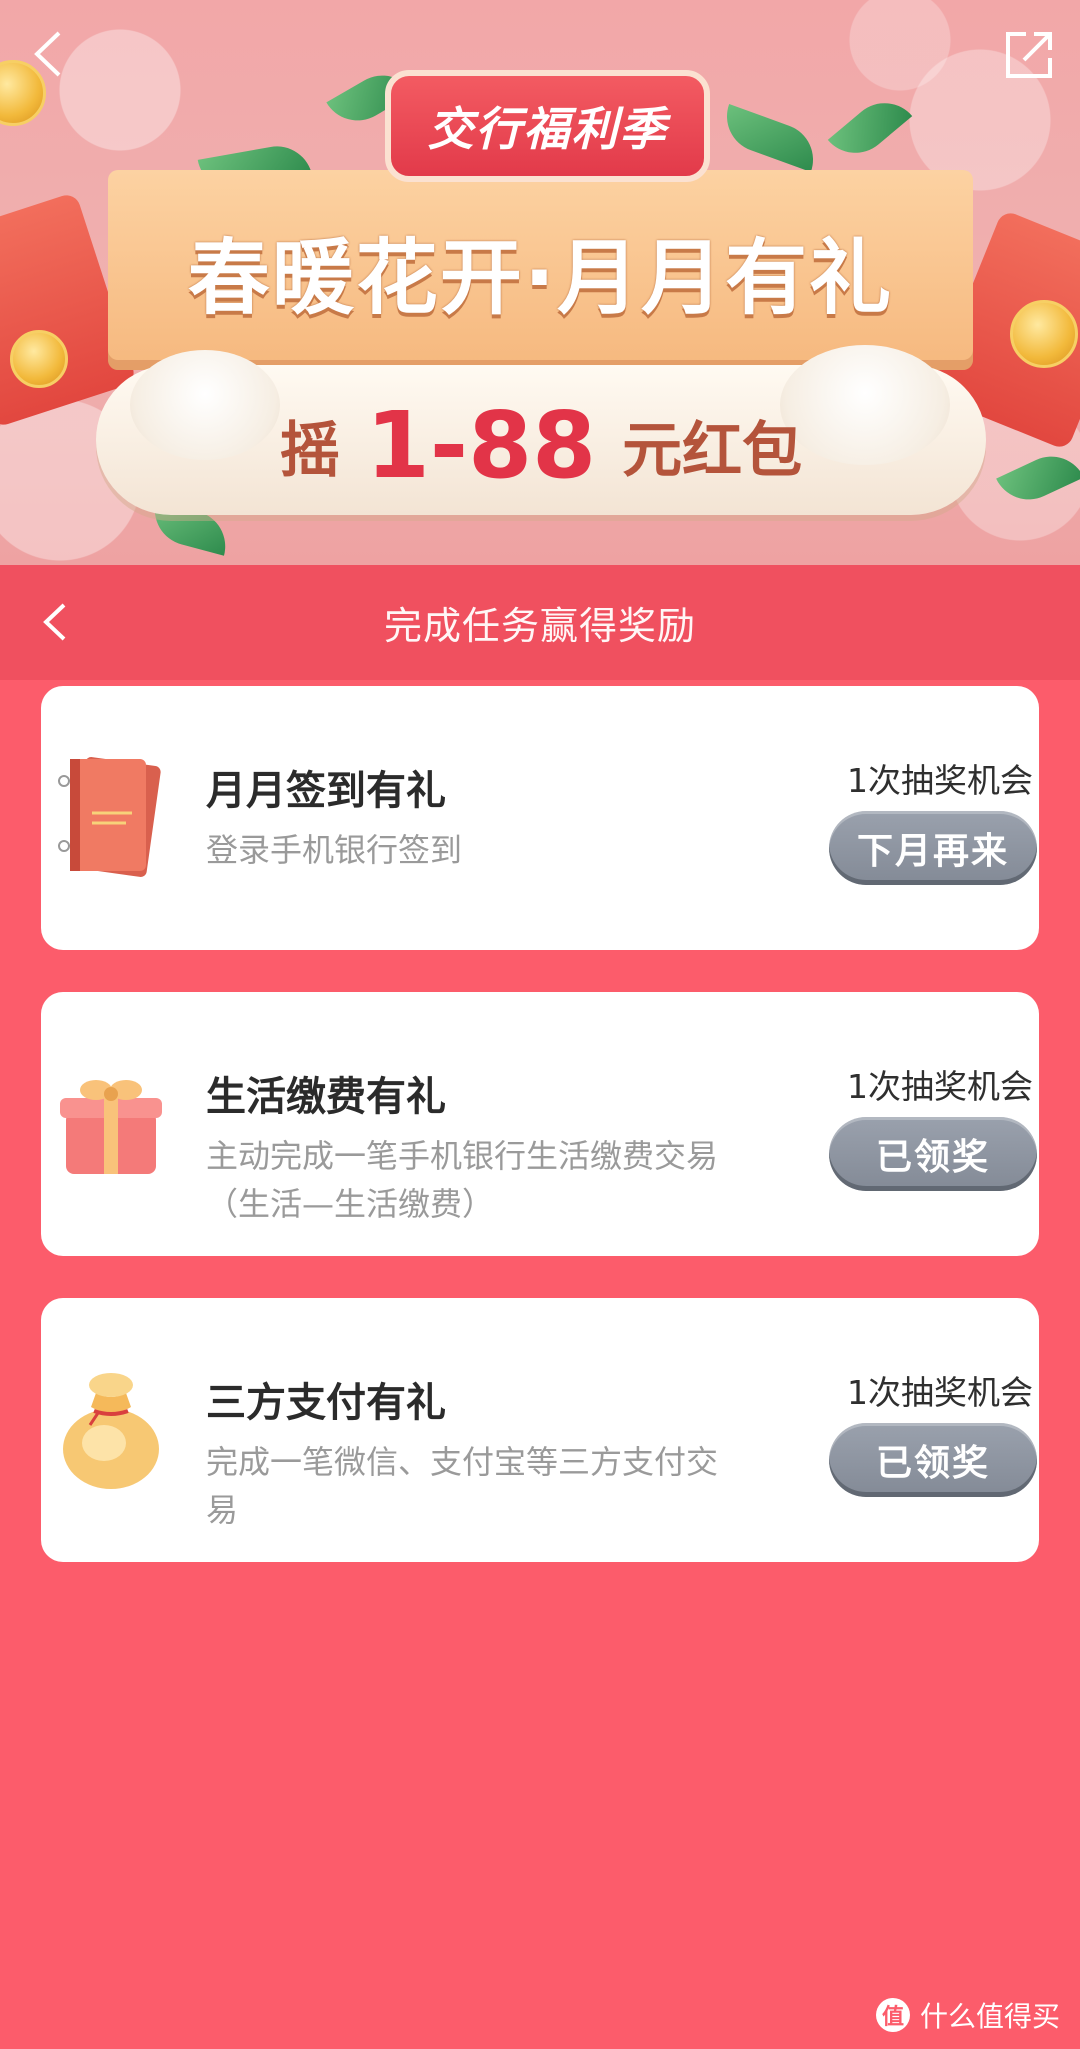  What do you see at coordinates (462, 1486) in the screenshot?
I see `task-description: 完成一笔微信、支付宝等三方支付交易` at bounding box center [462, 1486].